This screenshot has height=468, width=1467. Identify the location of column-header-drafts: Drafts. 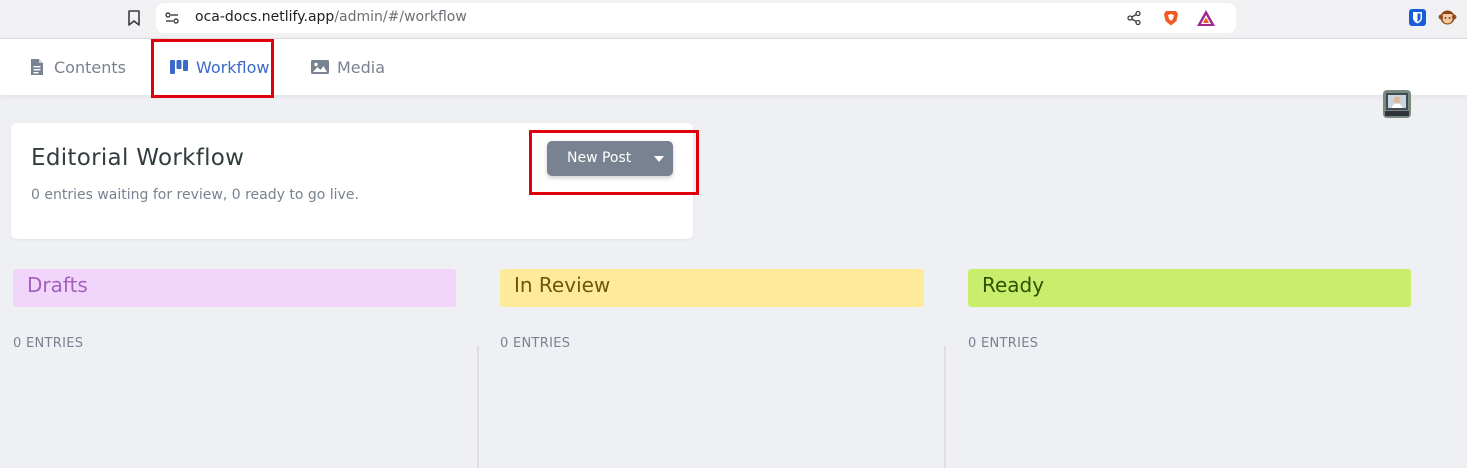
(234, 288).